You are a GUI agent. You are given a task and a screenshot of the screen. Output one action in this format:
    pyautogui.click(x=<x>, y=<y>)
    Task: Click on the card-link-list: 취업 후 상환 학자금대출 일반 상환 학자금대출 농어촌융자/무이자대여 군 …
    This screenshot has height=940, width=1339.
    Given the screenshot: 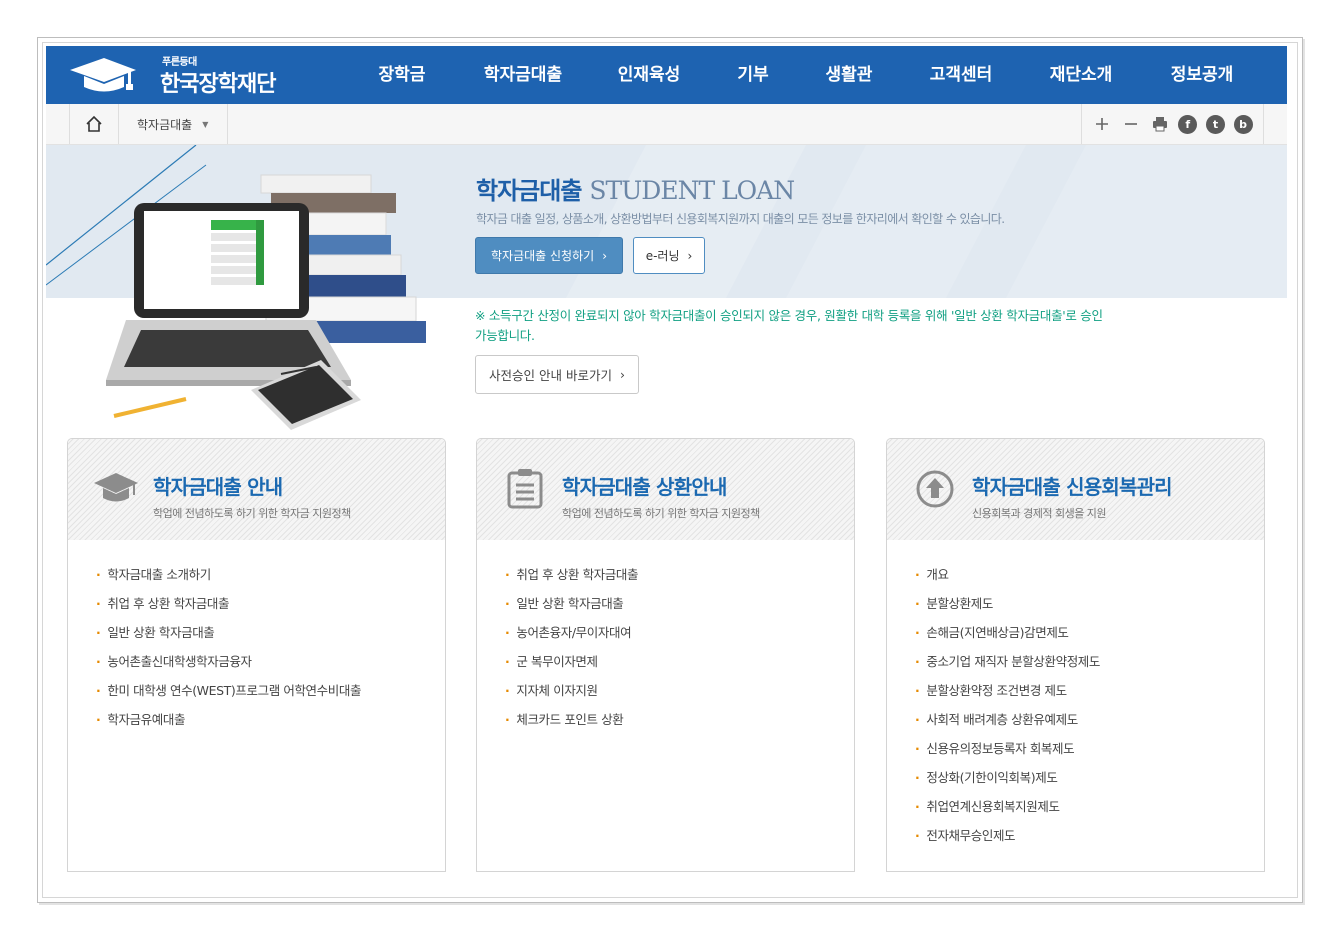 What is the action you would take?
    pyautogui.click(x=571, y=652)
    